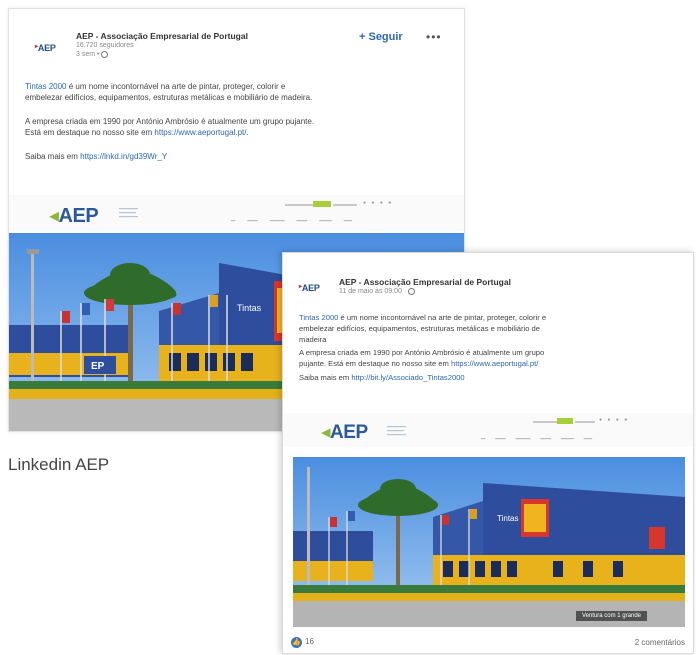 The width and height of the screenshot is (696, 655). I want to click on short-link: https://lnkd.in/gd39Wr_Y, so click(123, 156).